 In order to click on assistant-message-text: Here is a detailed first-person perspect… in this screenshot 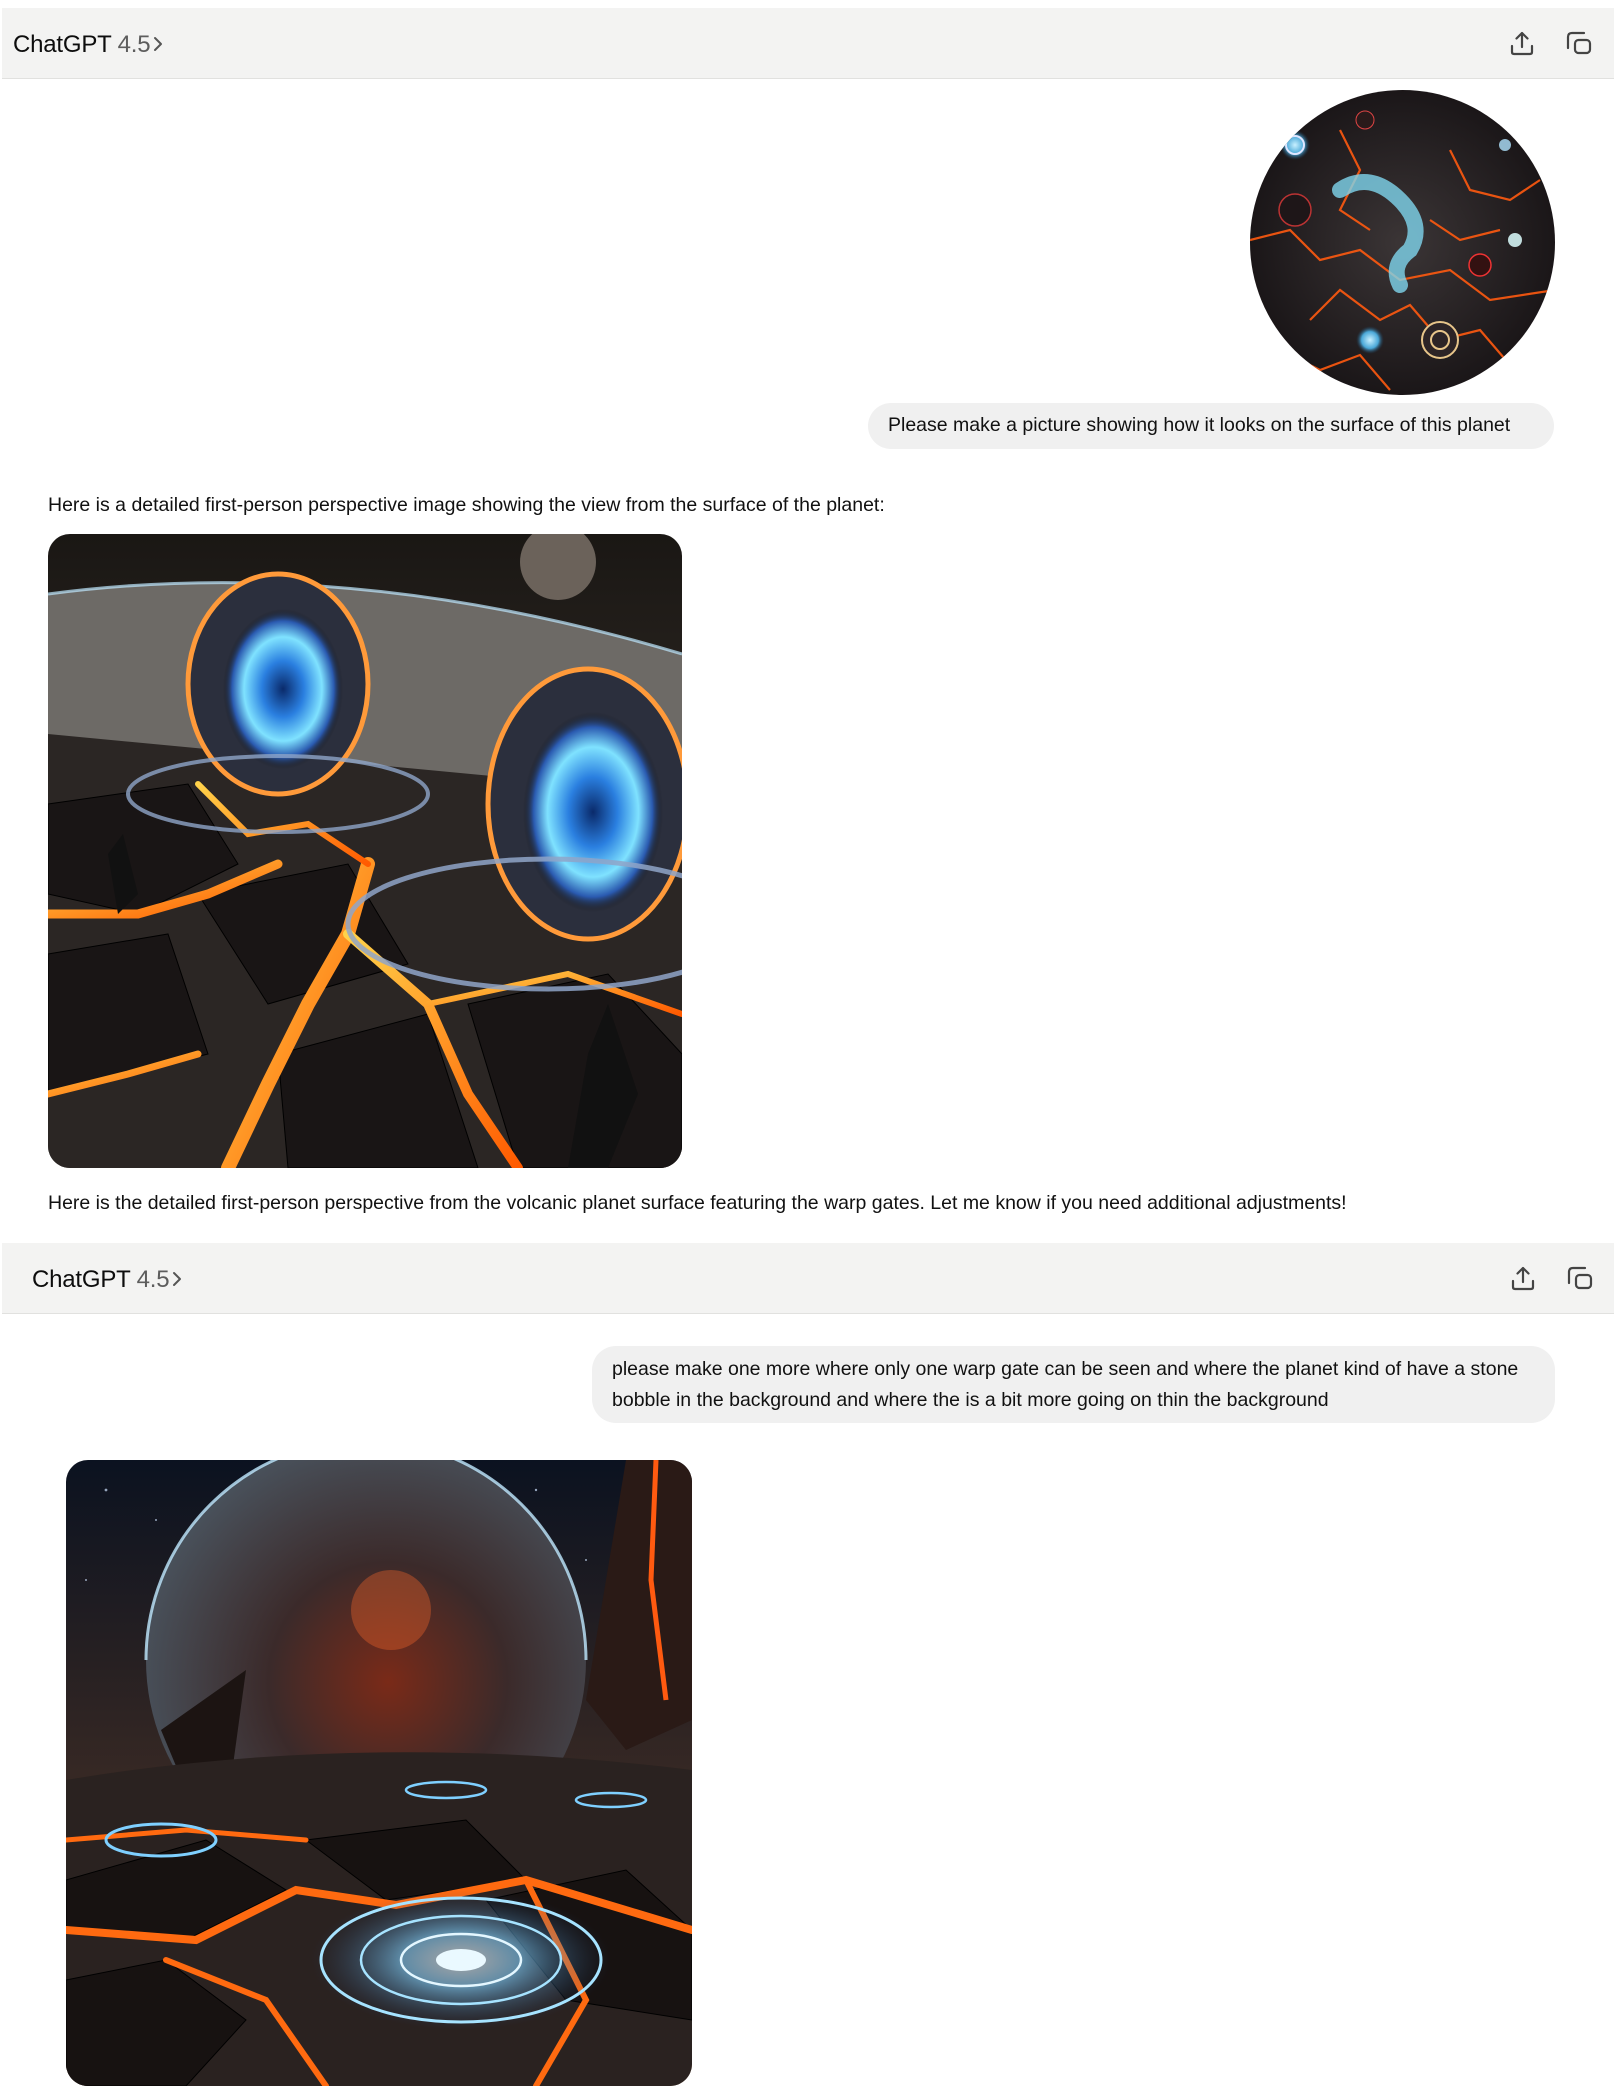, I will do `click(466, 505)`.